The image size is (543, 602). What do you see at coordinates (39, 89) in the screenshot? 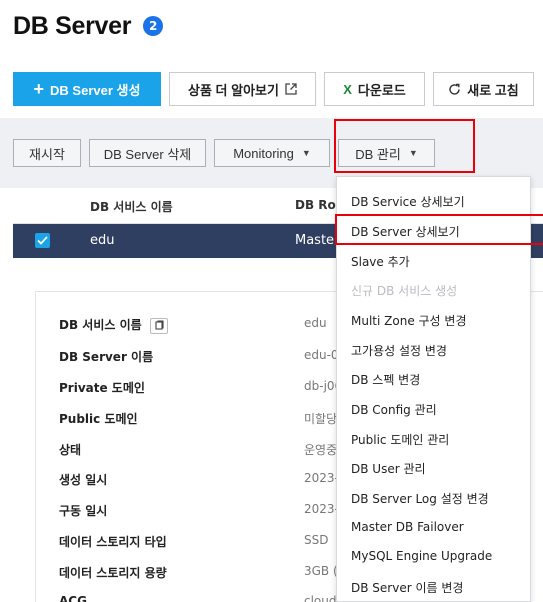
I see `plus-icon: +` at bounding box center [39, 89].